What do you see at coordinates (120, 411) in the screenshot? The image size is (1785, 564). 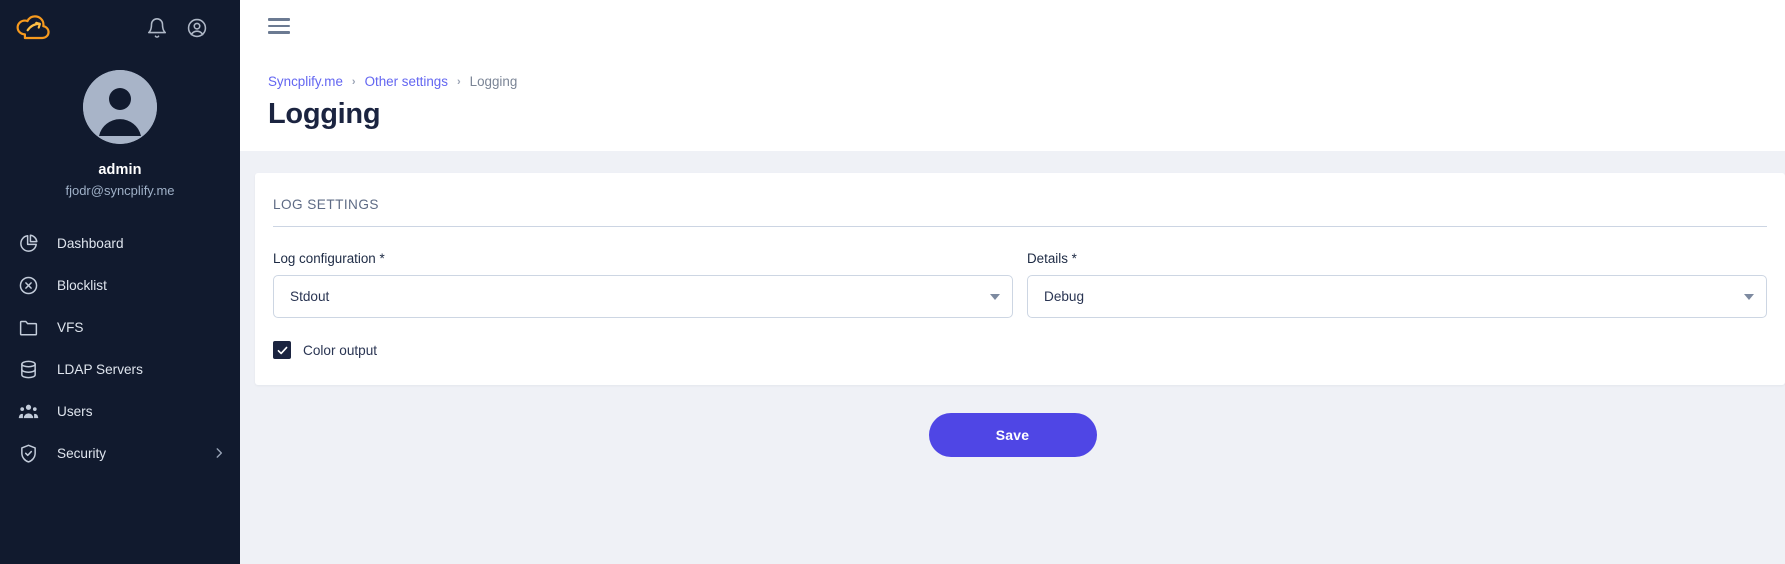 I see `sidebar-item-users: Users` at bounding box center [120, 411].